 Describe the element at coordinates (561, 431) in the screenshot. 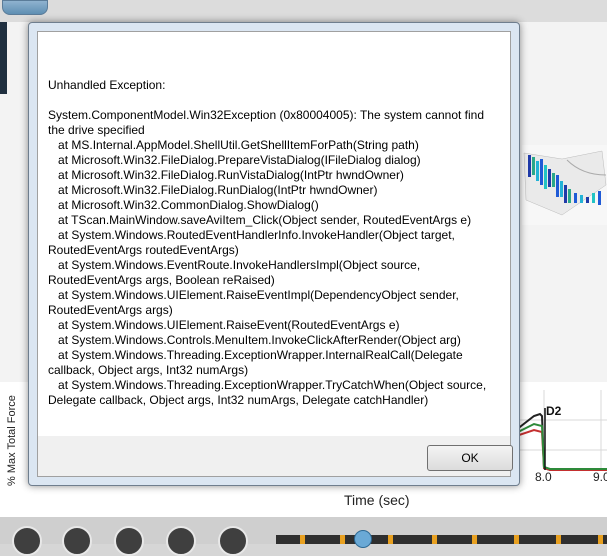

I see `force-time-plot` at that location.